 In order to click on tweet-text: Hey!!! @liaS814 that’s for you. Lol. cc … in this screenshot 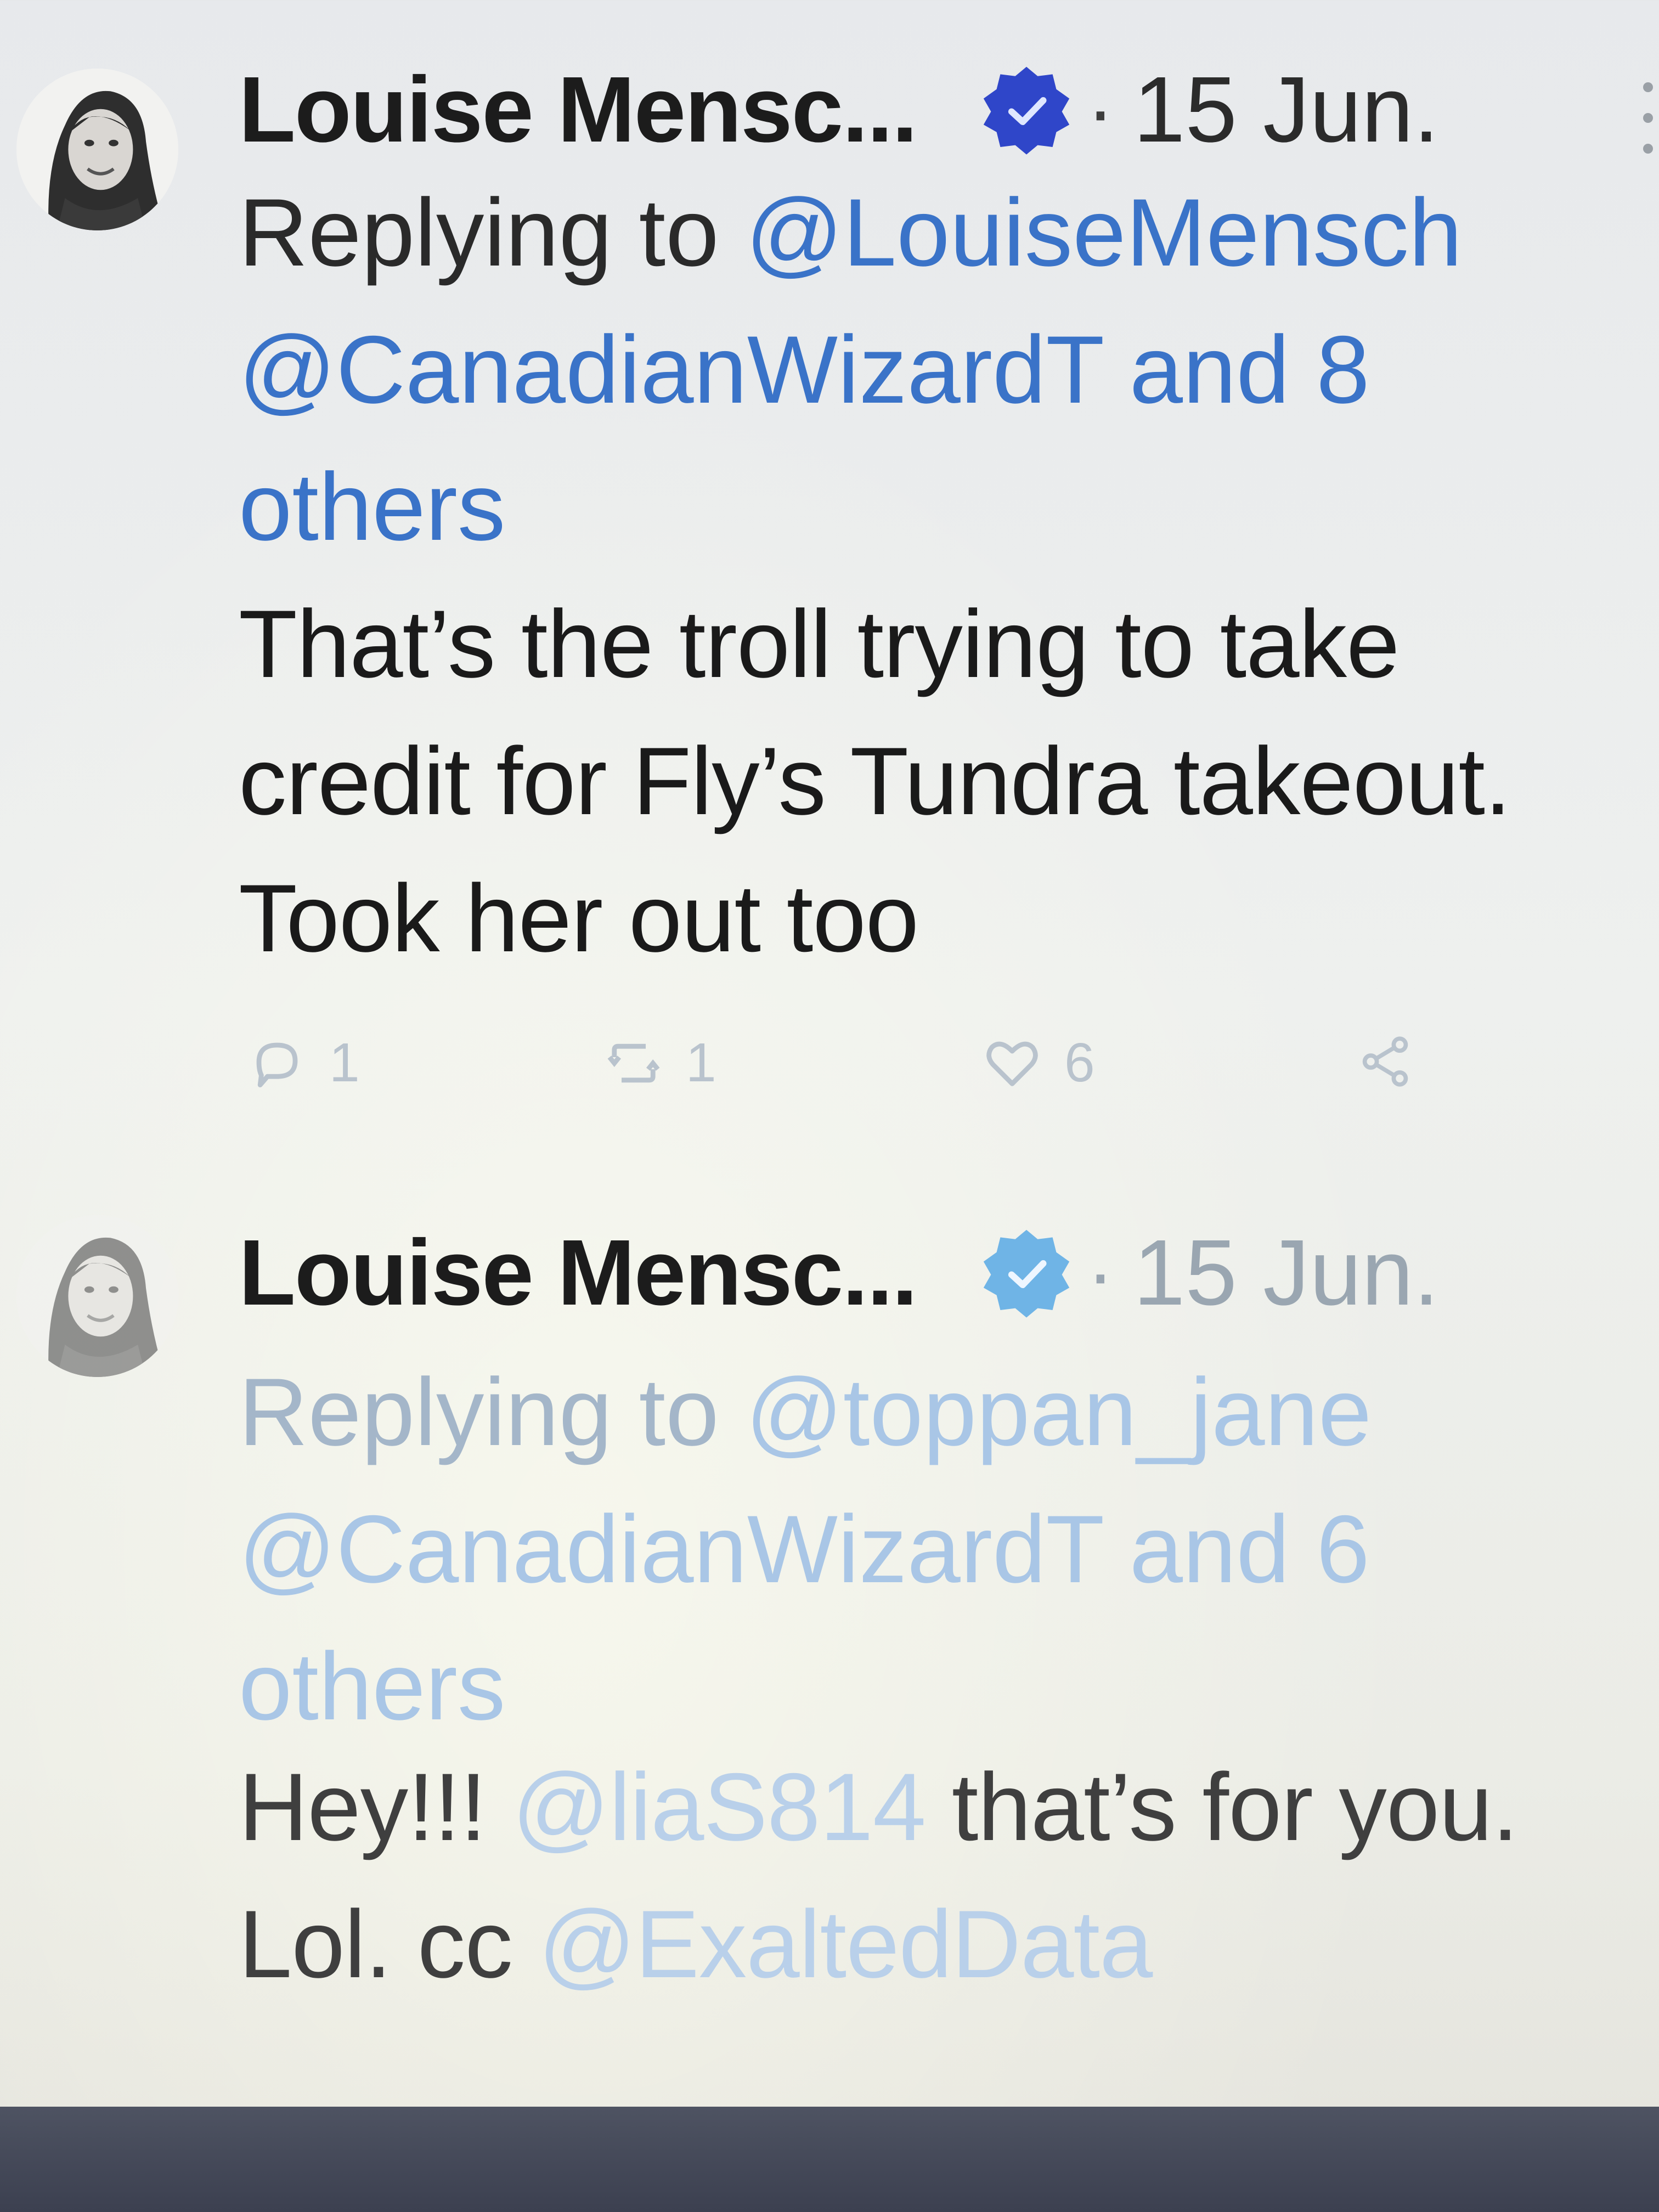, I will do `click(949, 1876)`.